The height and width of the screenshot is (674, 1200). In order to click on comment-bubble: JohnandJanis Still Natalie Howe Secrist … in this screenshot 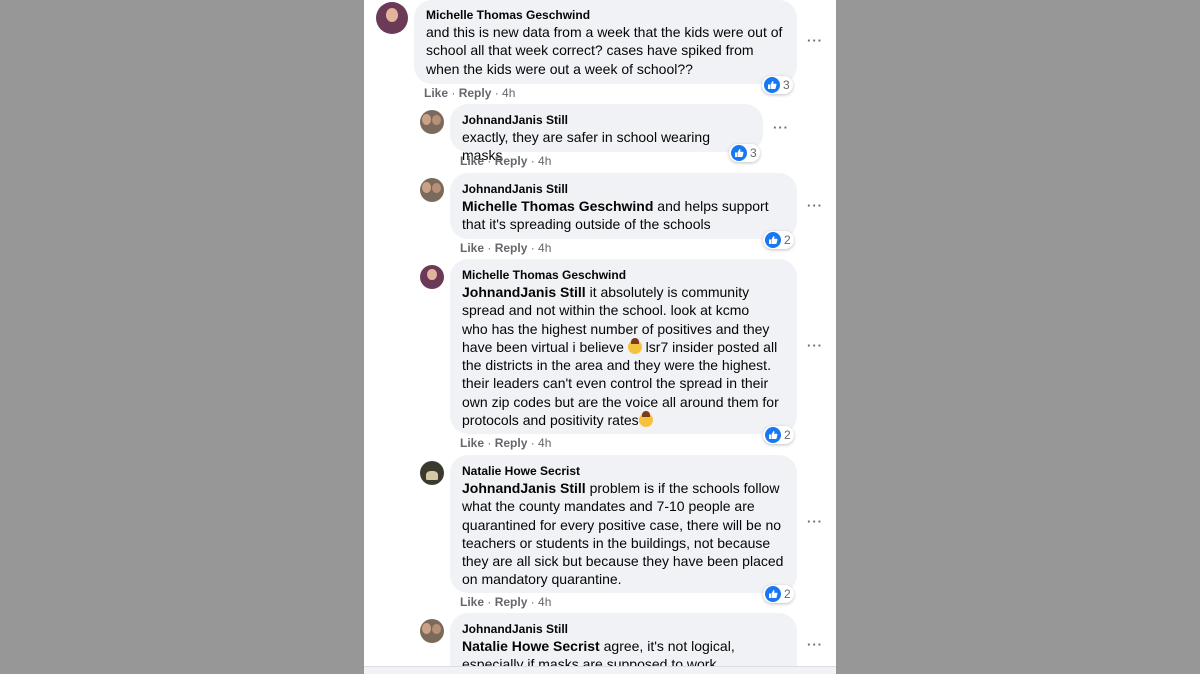, I will do `click(623, 643)`.